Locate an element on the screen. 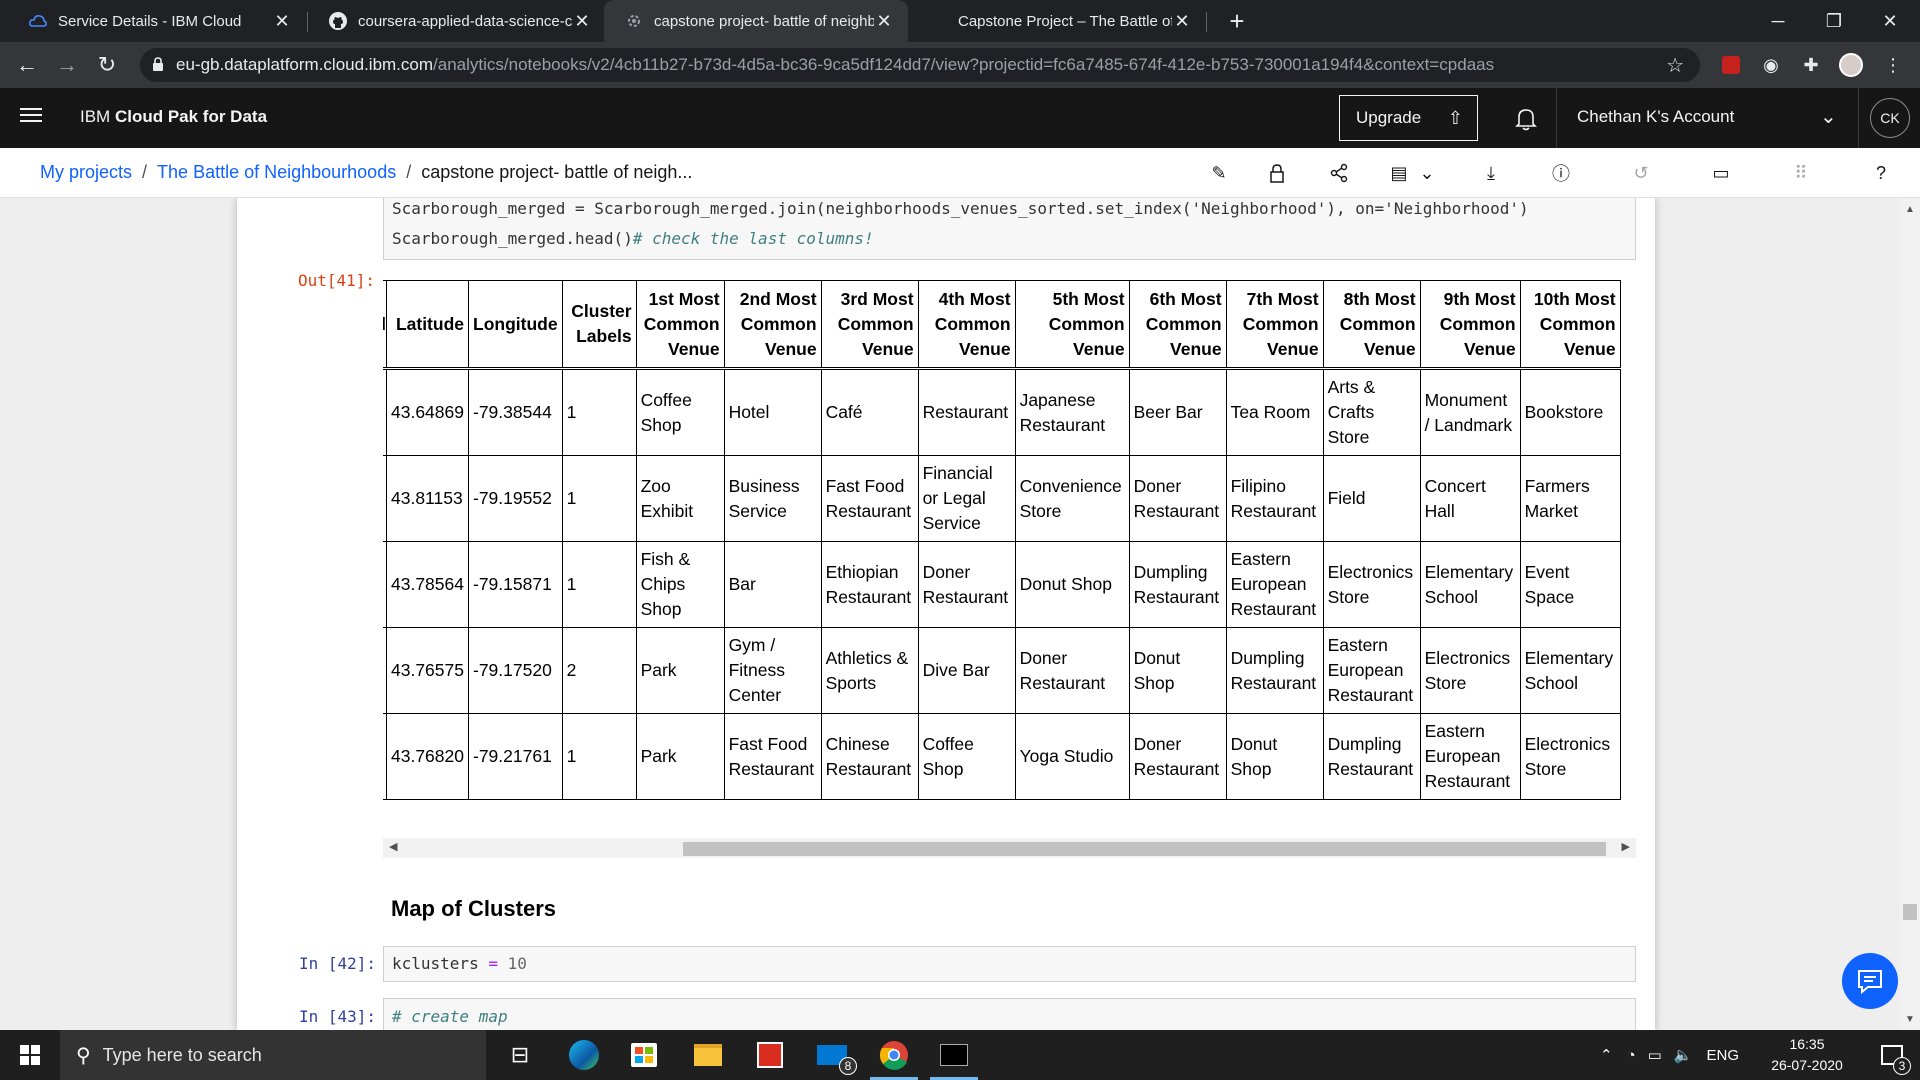 This screenshot has height=1080, width=1920. share-icon is located at coordinates (1339, 173).